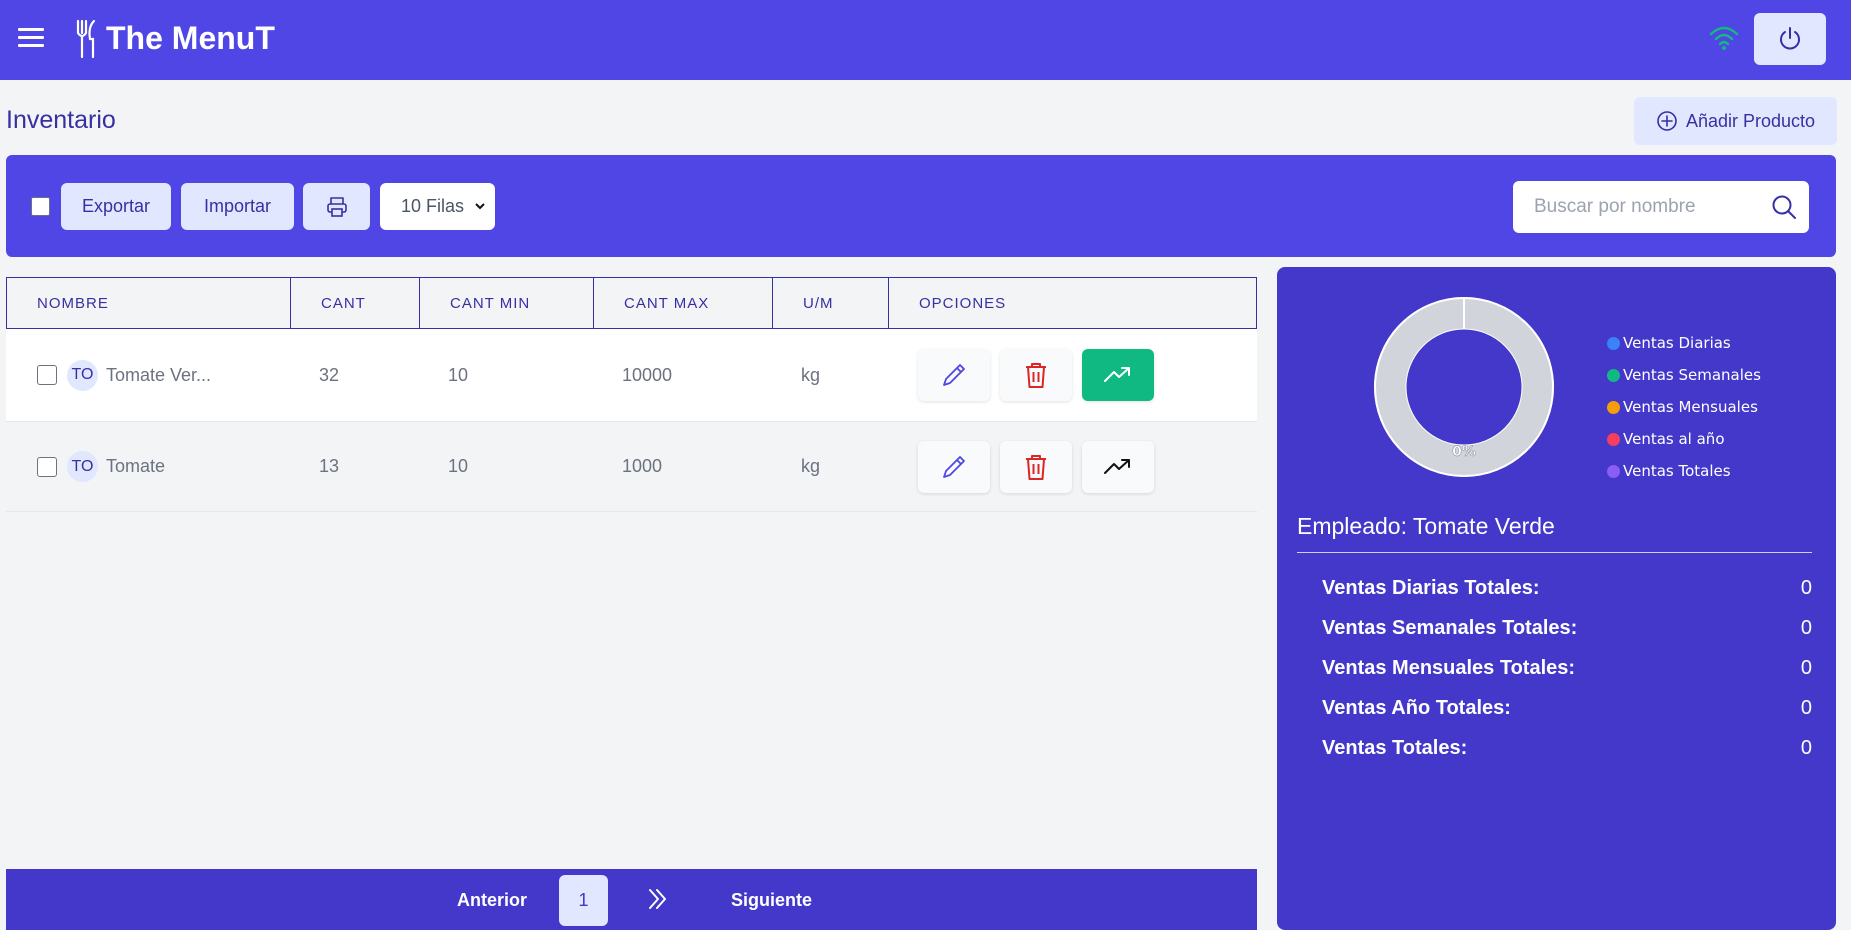 The image size is (1851, 930). I want to click on menu-icon, so click(31, 39).